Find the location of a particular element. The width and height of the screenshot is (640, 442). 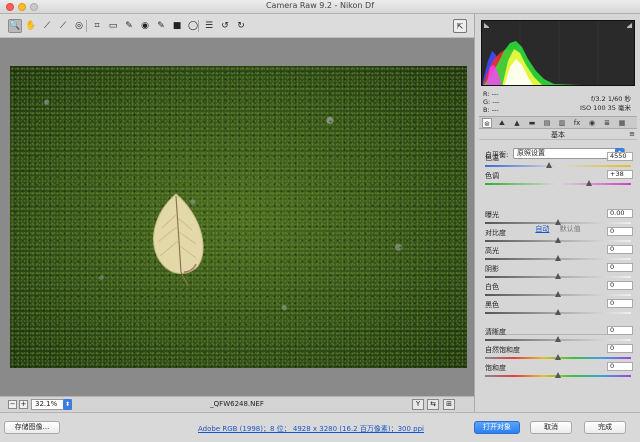

whites-label: 白色 is located at coordinates (492, 287).